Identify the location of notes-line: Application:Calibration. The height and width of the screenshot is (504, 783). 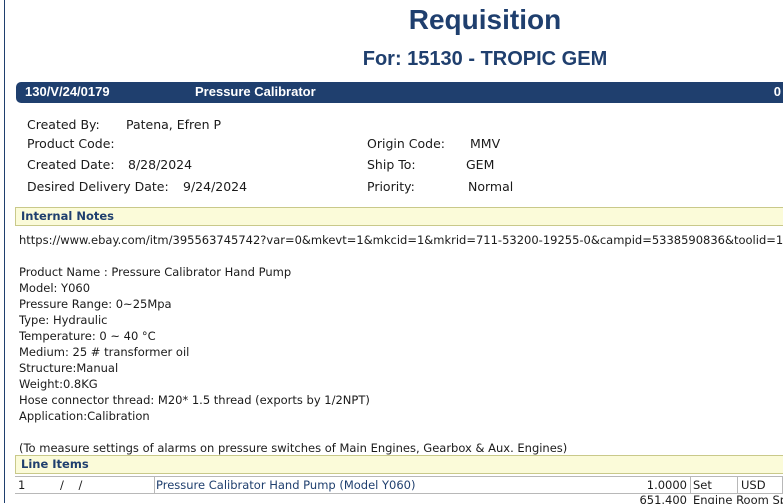
(84, 416).